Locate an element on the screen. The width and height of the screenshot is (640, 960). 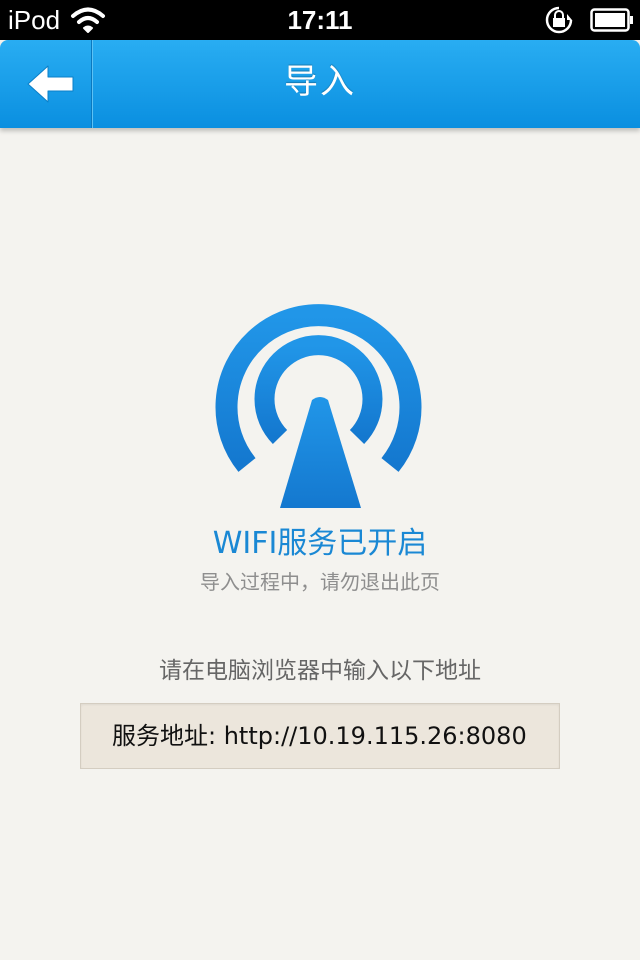
page-title: 导入 is located at coordinates (320, 82).